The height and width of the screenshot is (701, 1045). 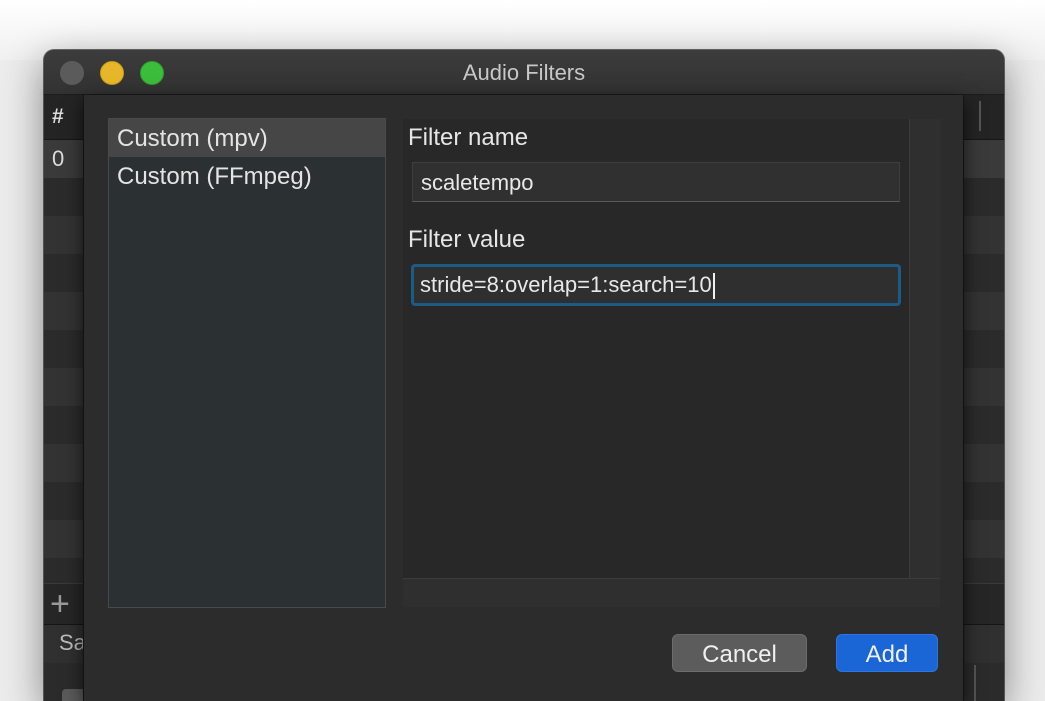 What do you see at coordinates (713, 286) in the screenshot?
I see `text-caret` at bounding box center [713, 286].